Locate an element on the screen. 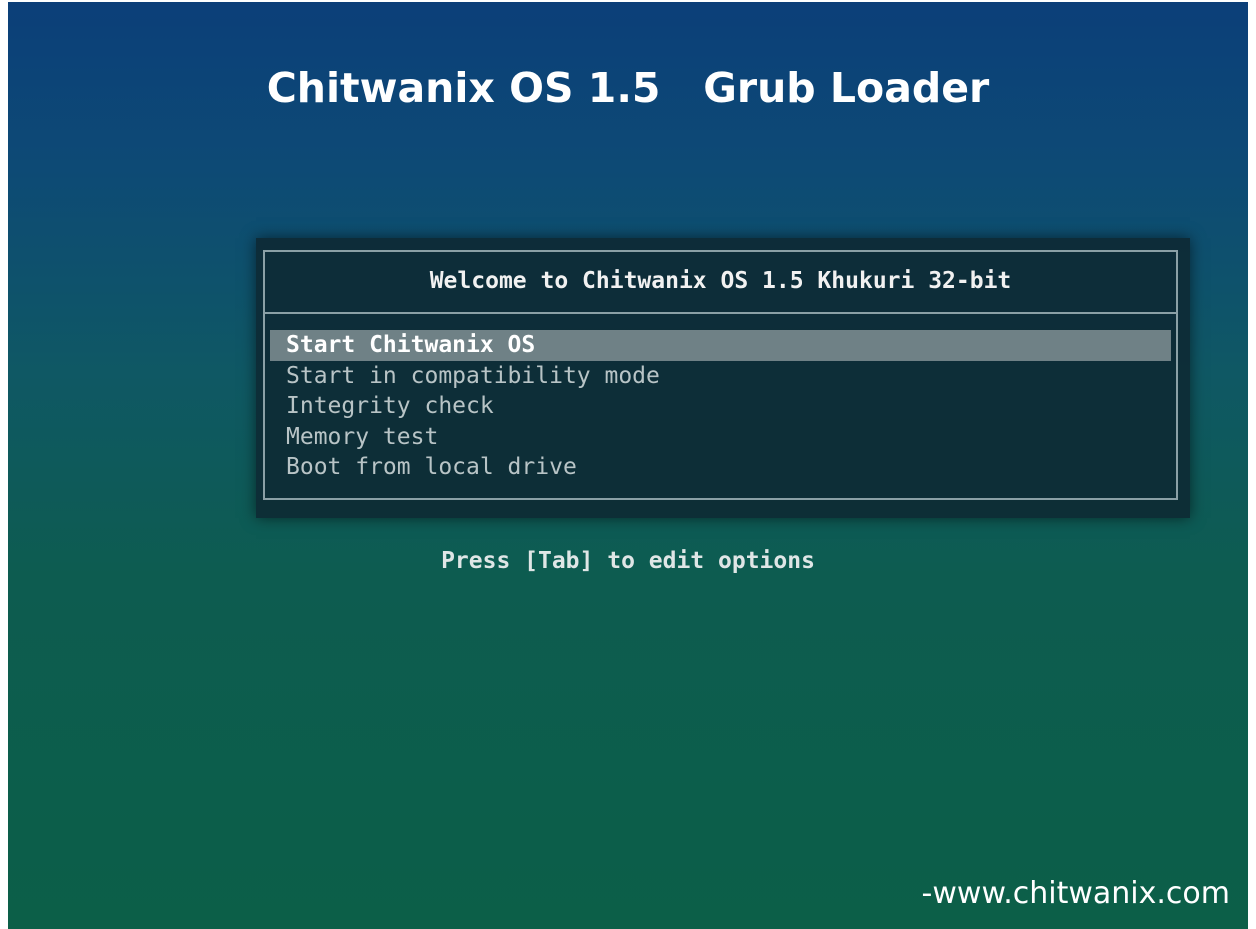 This screenshot has height=929, width=1256. menu-item-memory-test: Memory test is located at coordinates (720, 437).